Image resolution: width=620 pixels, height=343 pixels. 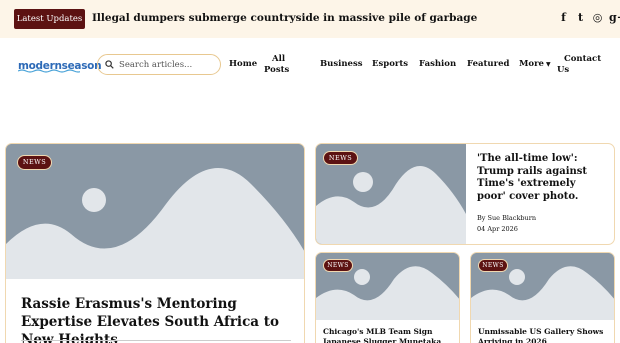 I want to click on article-date: 04 Apr 2026, so click(x=497, y=229).